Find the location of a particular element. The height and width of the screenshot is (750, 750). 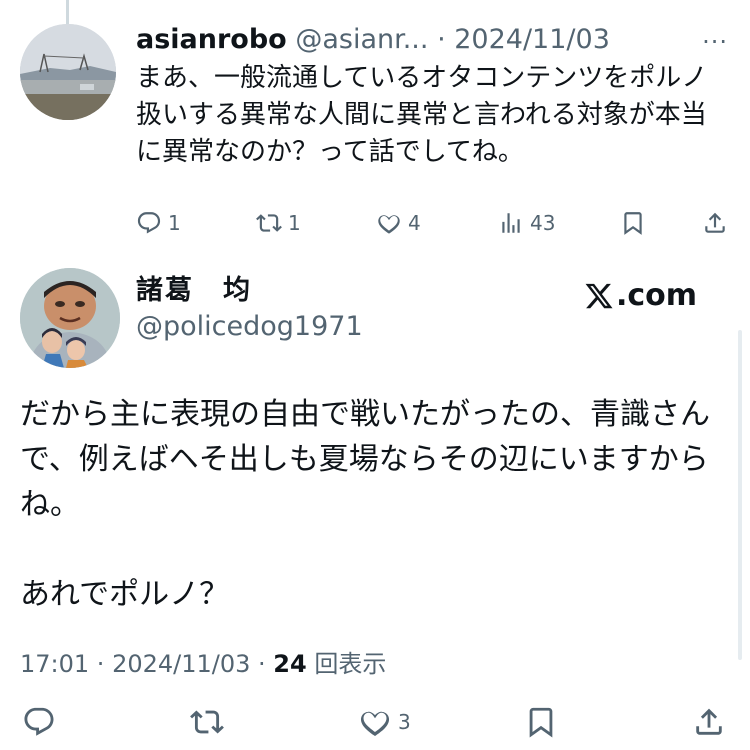

main-action-bar: 3 is located at coordinates (375, 722).